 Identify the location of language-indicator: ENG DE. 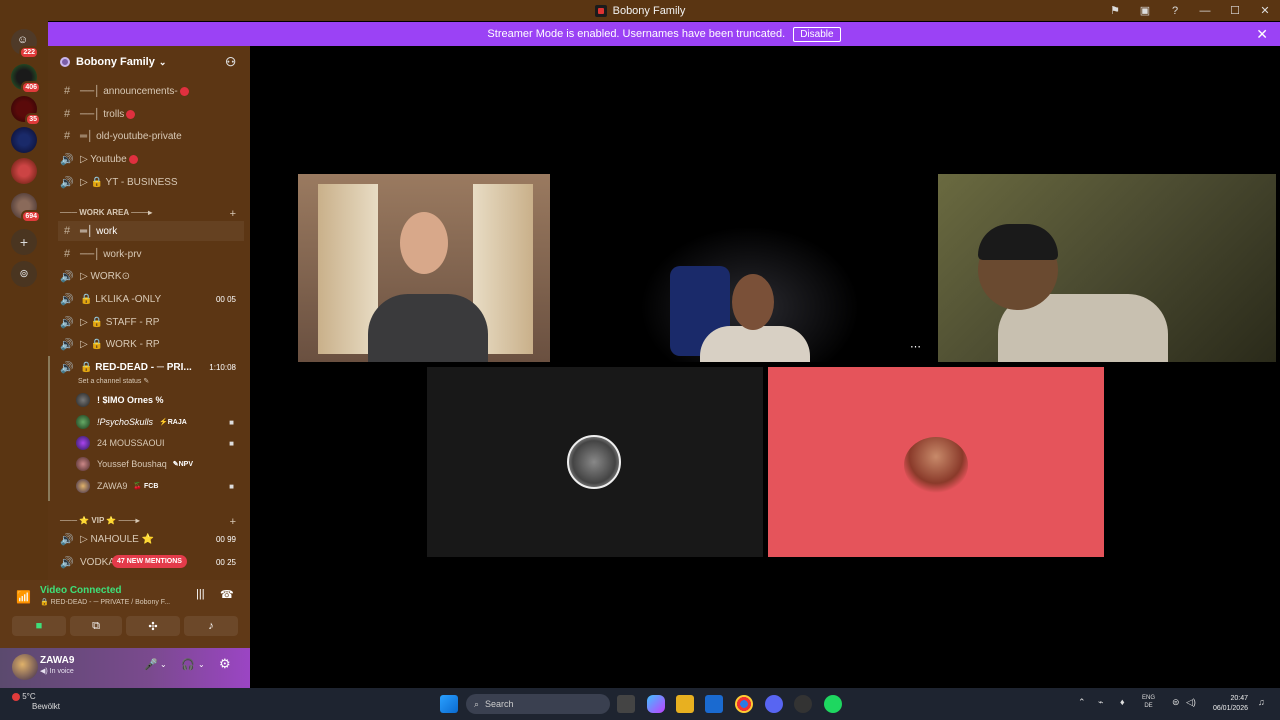
(1148, 702).